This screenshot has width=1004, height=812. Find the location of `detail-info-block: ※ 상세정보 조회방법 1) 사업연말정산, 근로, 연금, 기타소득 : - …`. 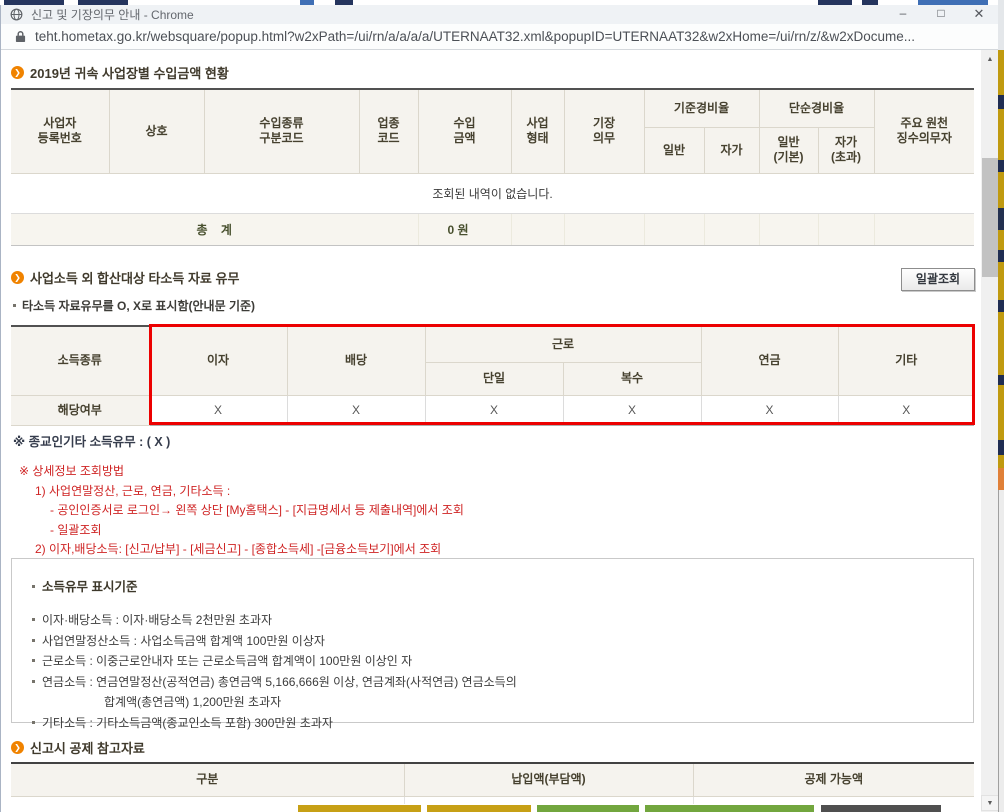

detail-info-block: ※ 상세정보 조회방법 1) 사업연말정산, 근로, 연금, 기타소득 : - … is located at coordinates (241, 511).